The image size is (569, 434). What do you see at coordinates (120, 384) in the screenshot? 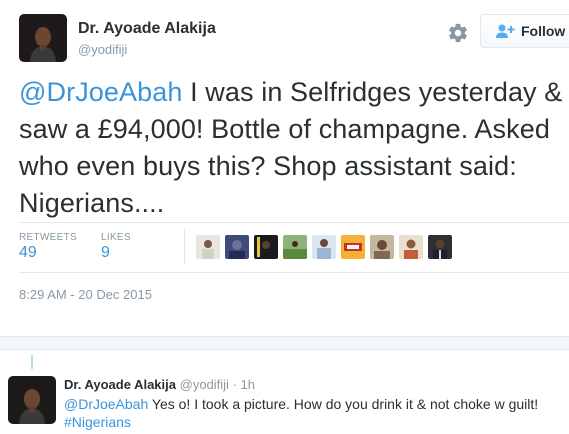
I see `reply-author-name: Dr. Ayoade Alakija` at bounding box center [120, 384].